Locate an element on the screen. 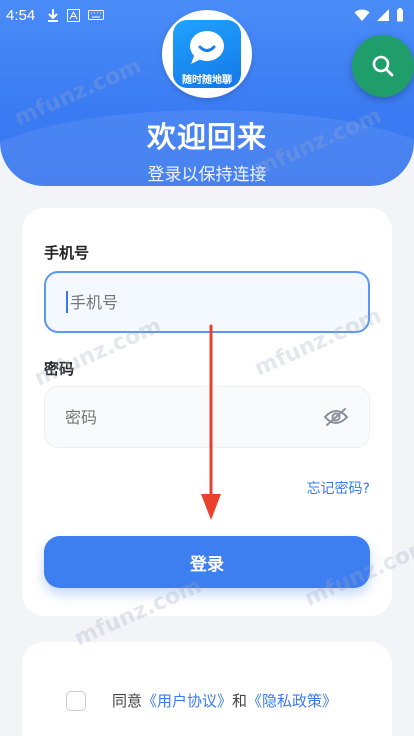 This screenshot has height=736, width=414. download-icon is located at coordinates (53, 15).